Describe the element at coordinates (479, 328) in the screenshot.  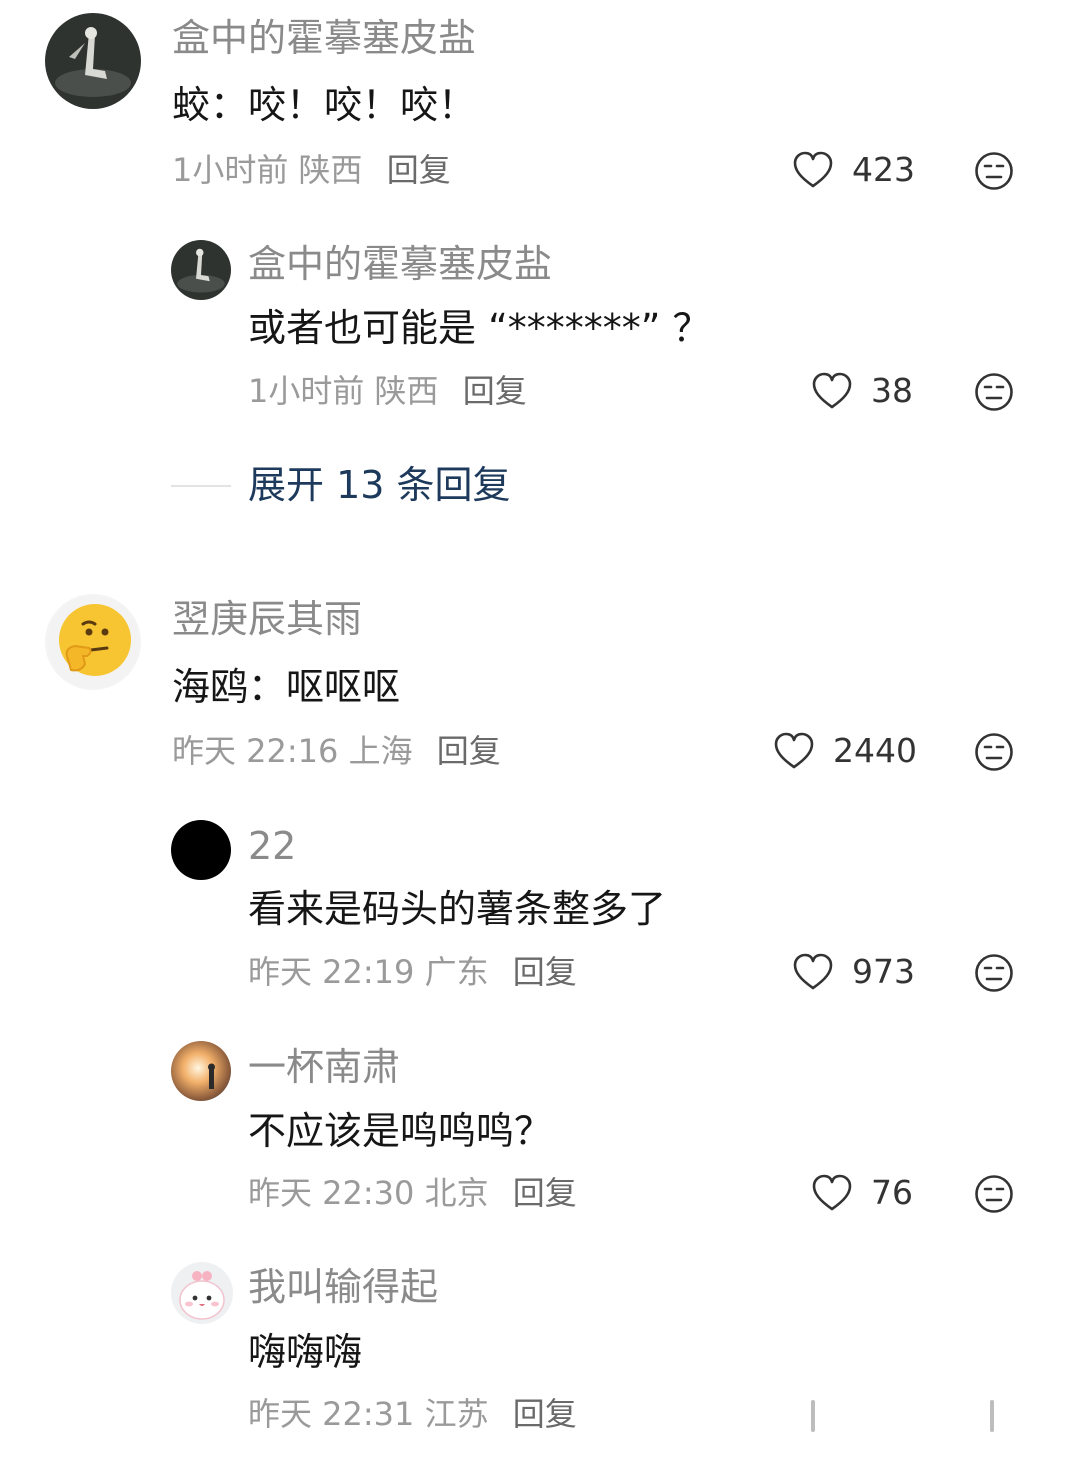
I see `comment-text: 或者也可能是 “*******” ？` at that location.